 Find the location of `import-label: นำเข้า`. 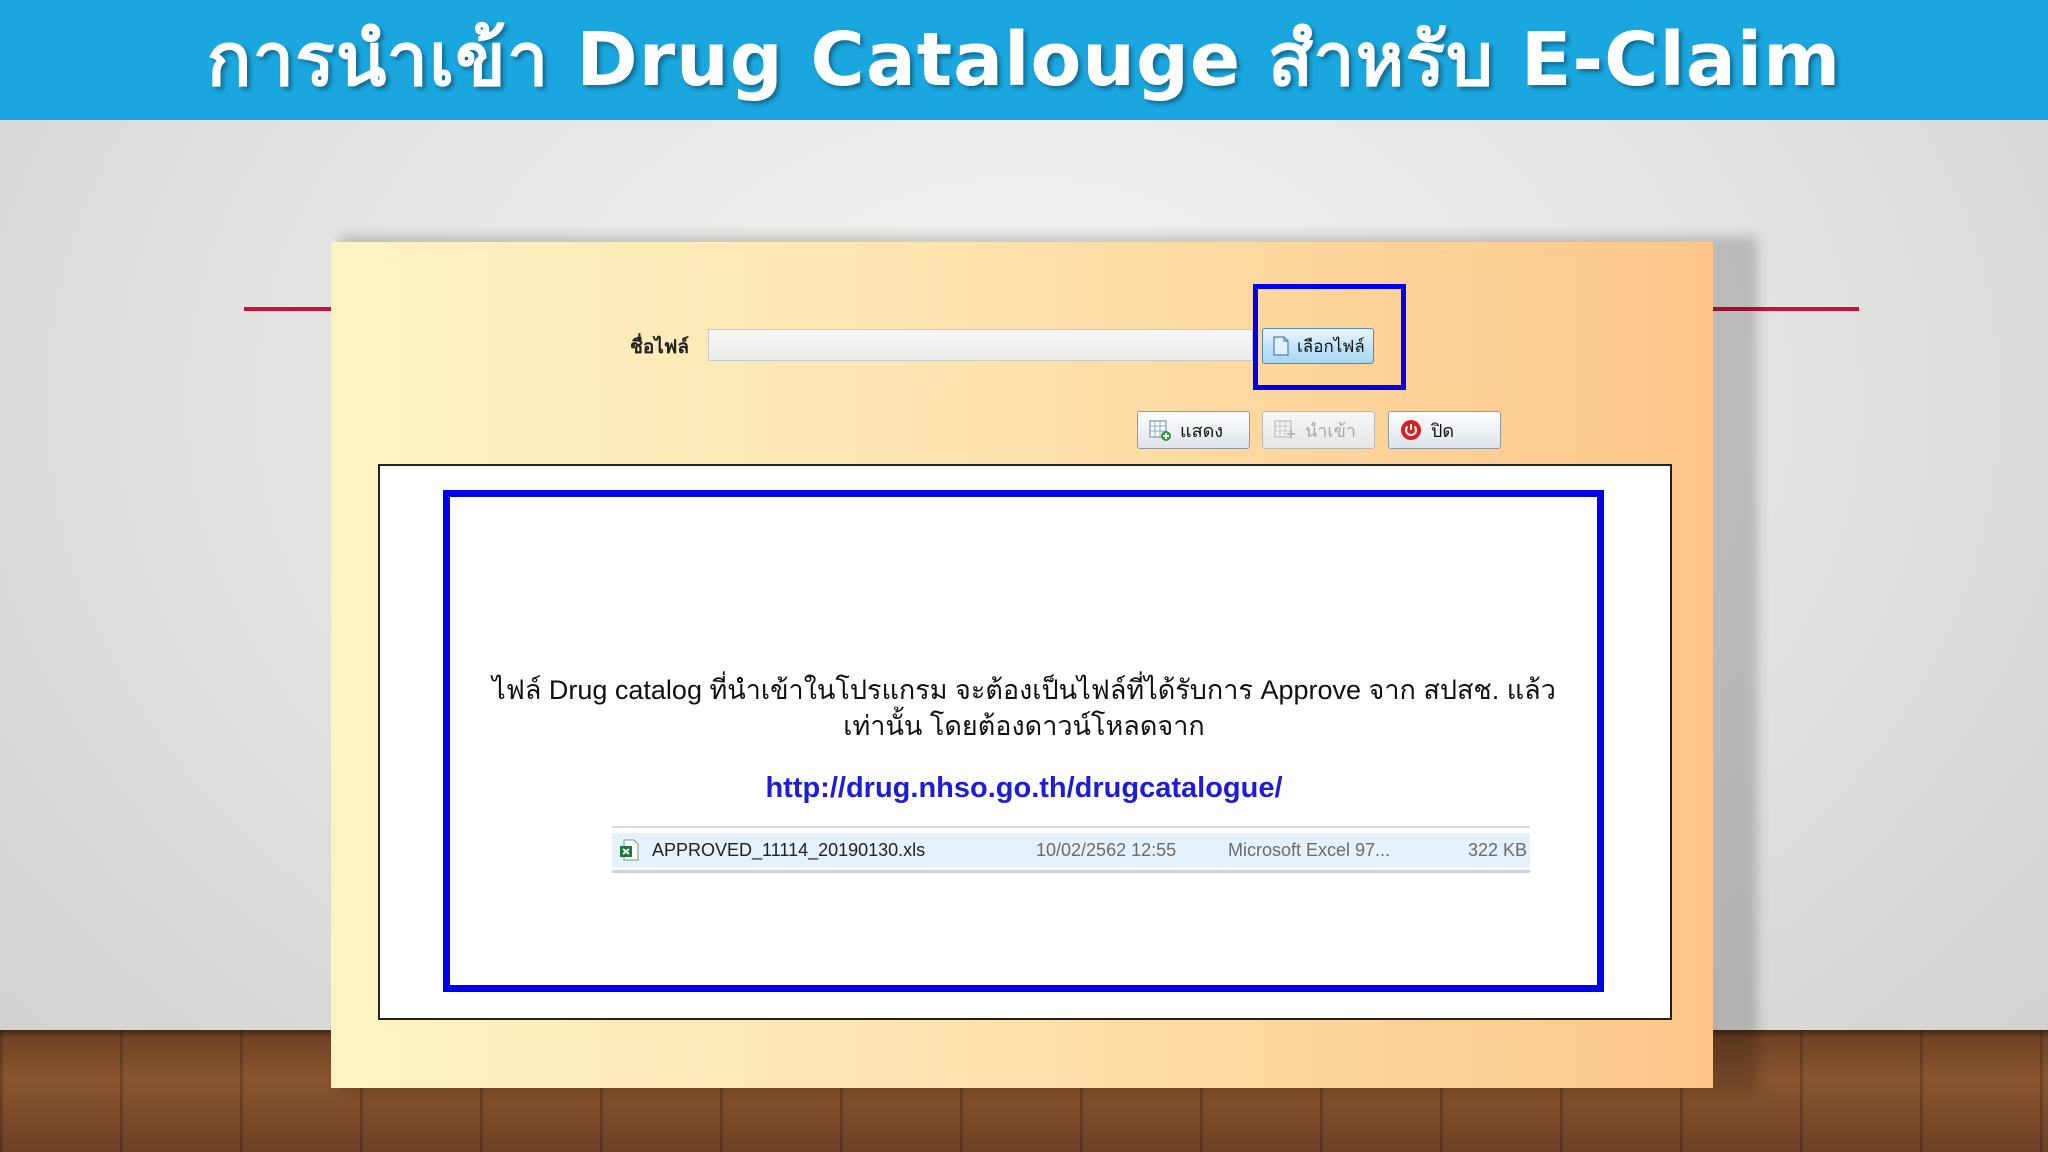

import-label: นำเข้า is located at coordinates (1330, 431).